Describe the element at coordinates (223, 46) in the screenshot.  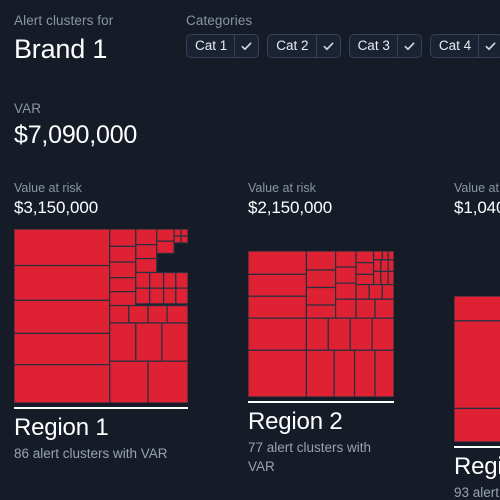
I see `category-pill-cat-1: Cat 1` at that location.